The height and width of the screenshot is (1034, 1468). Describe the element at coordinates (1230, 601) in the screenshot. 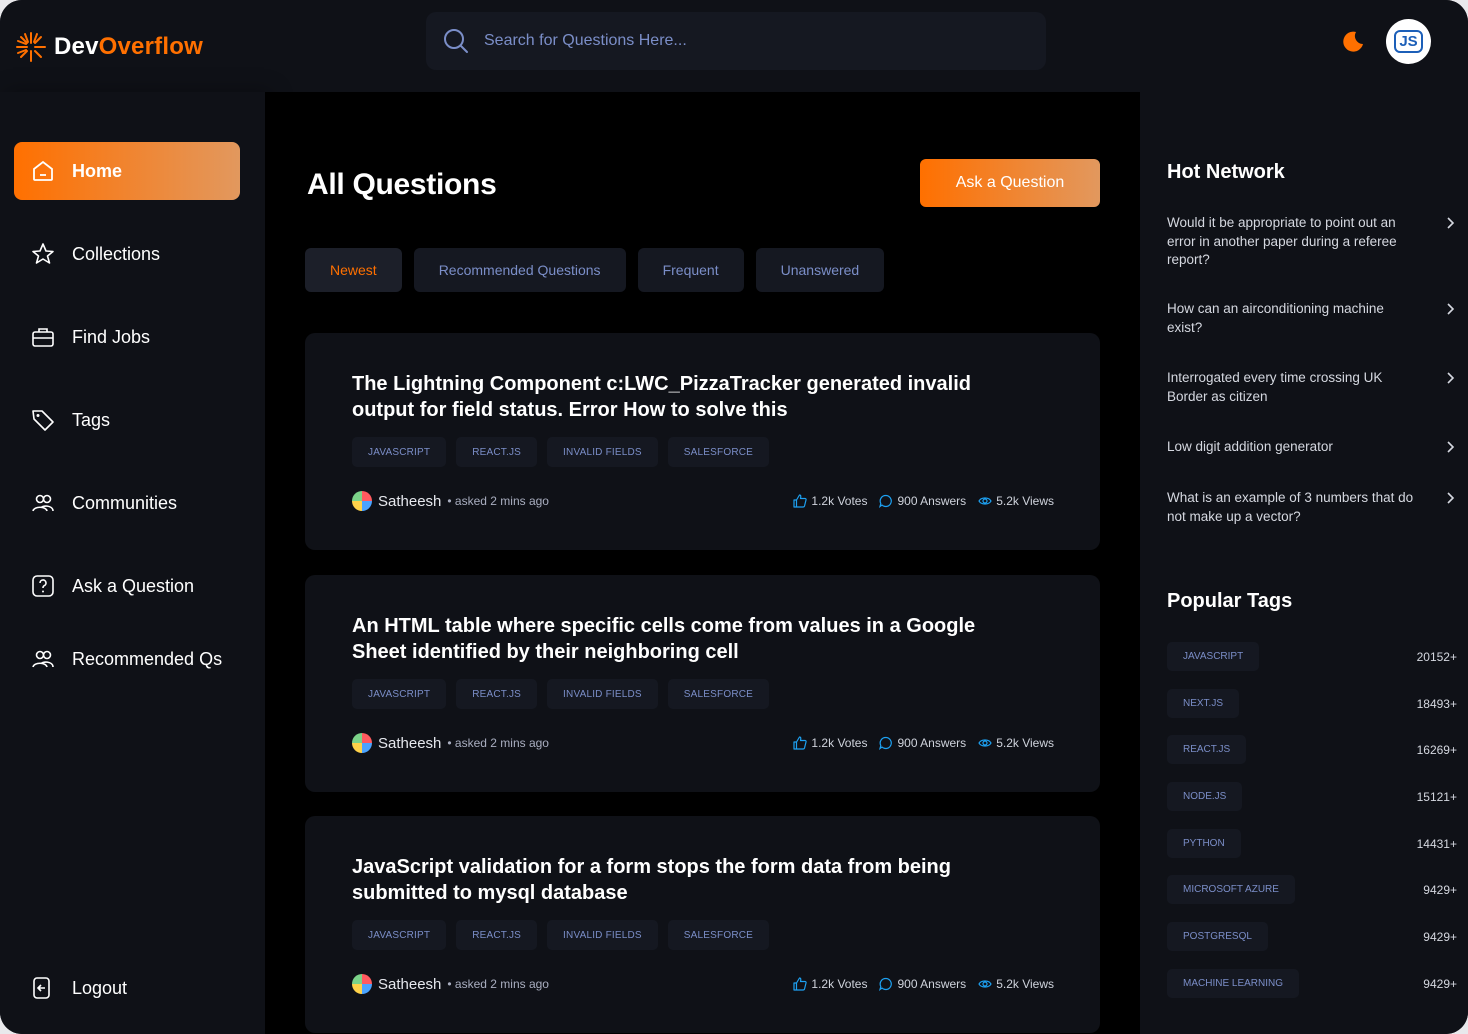

I see `popular-tags-title: Popular Tags` at that location.